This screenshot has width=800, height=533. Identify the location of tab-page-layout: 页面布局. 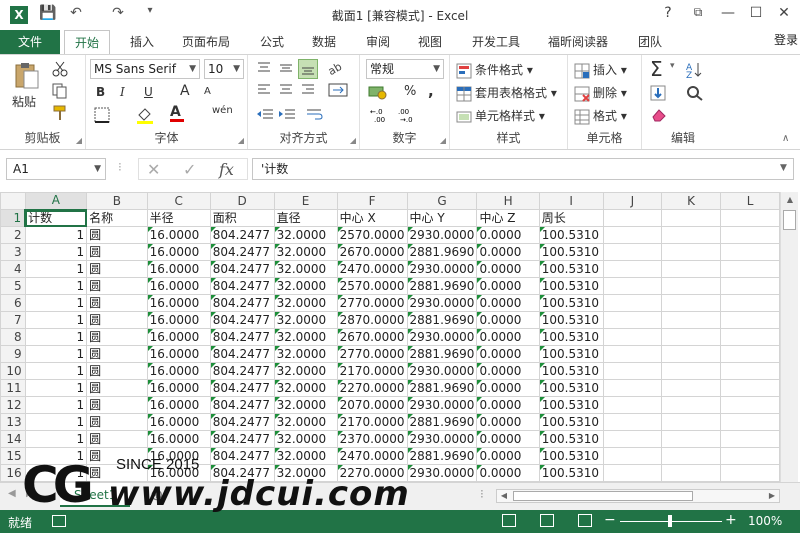
(206, 42).